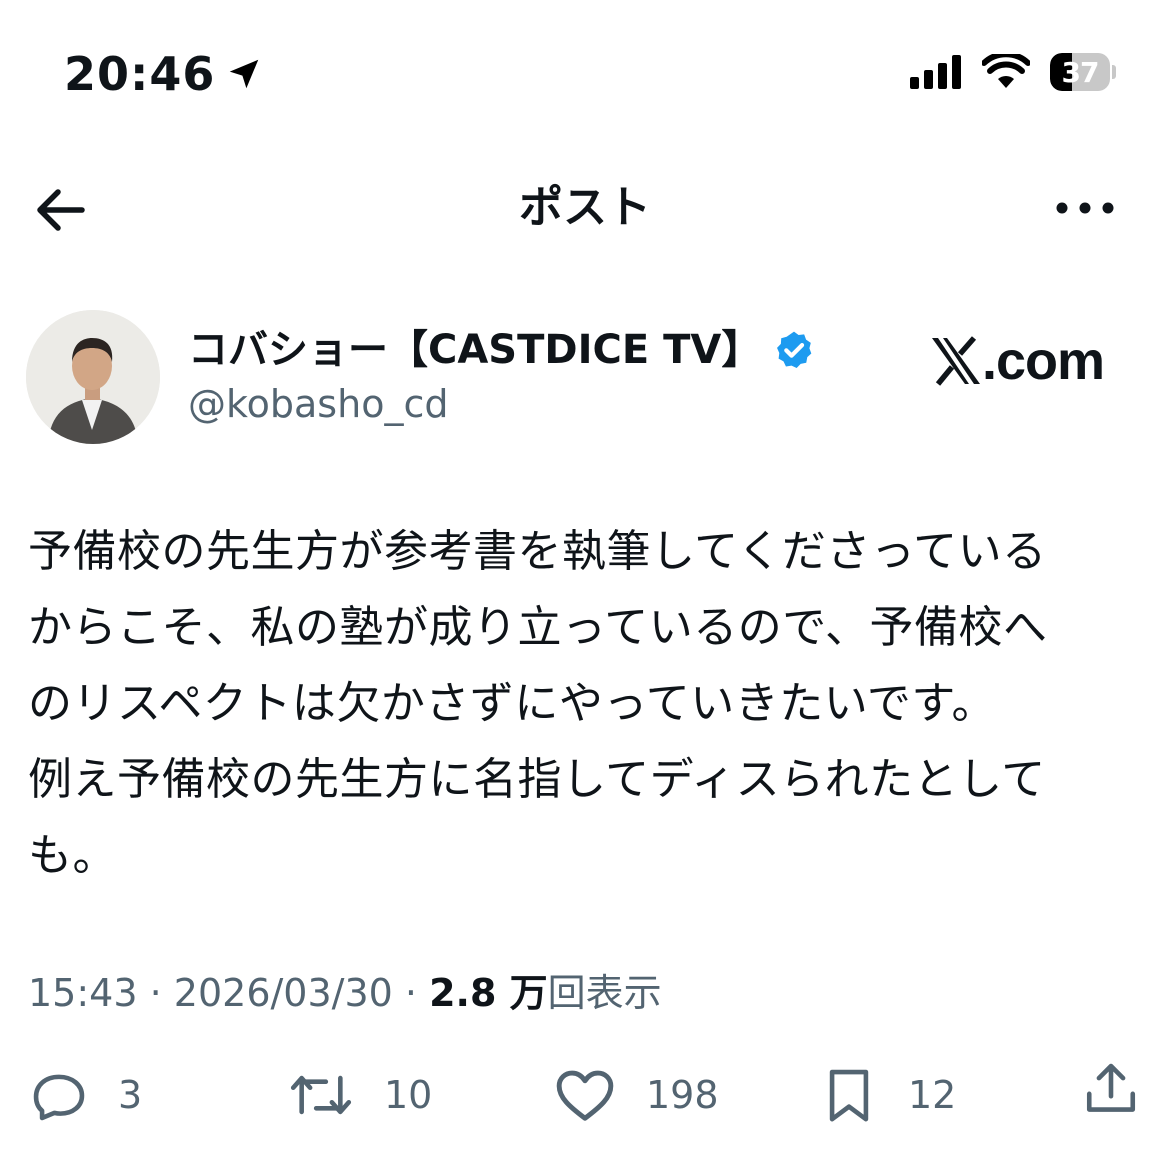 Image resolution: width=1170 pixels, height=1160 pixels. Describe the element at coordinates (849, 1095) in the screenshot. I see `bookmark-icon` at that location.